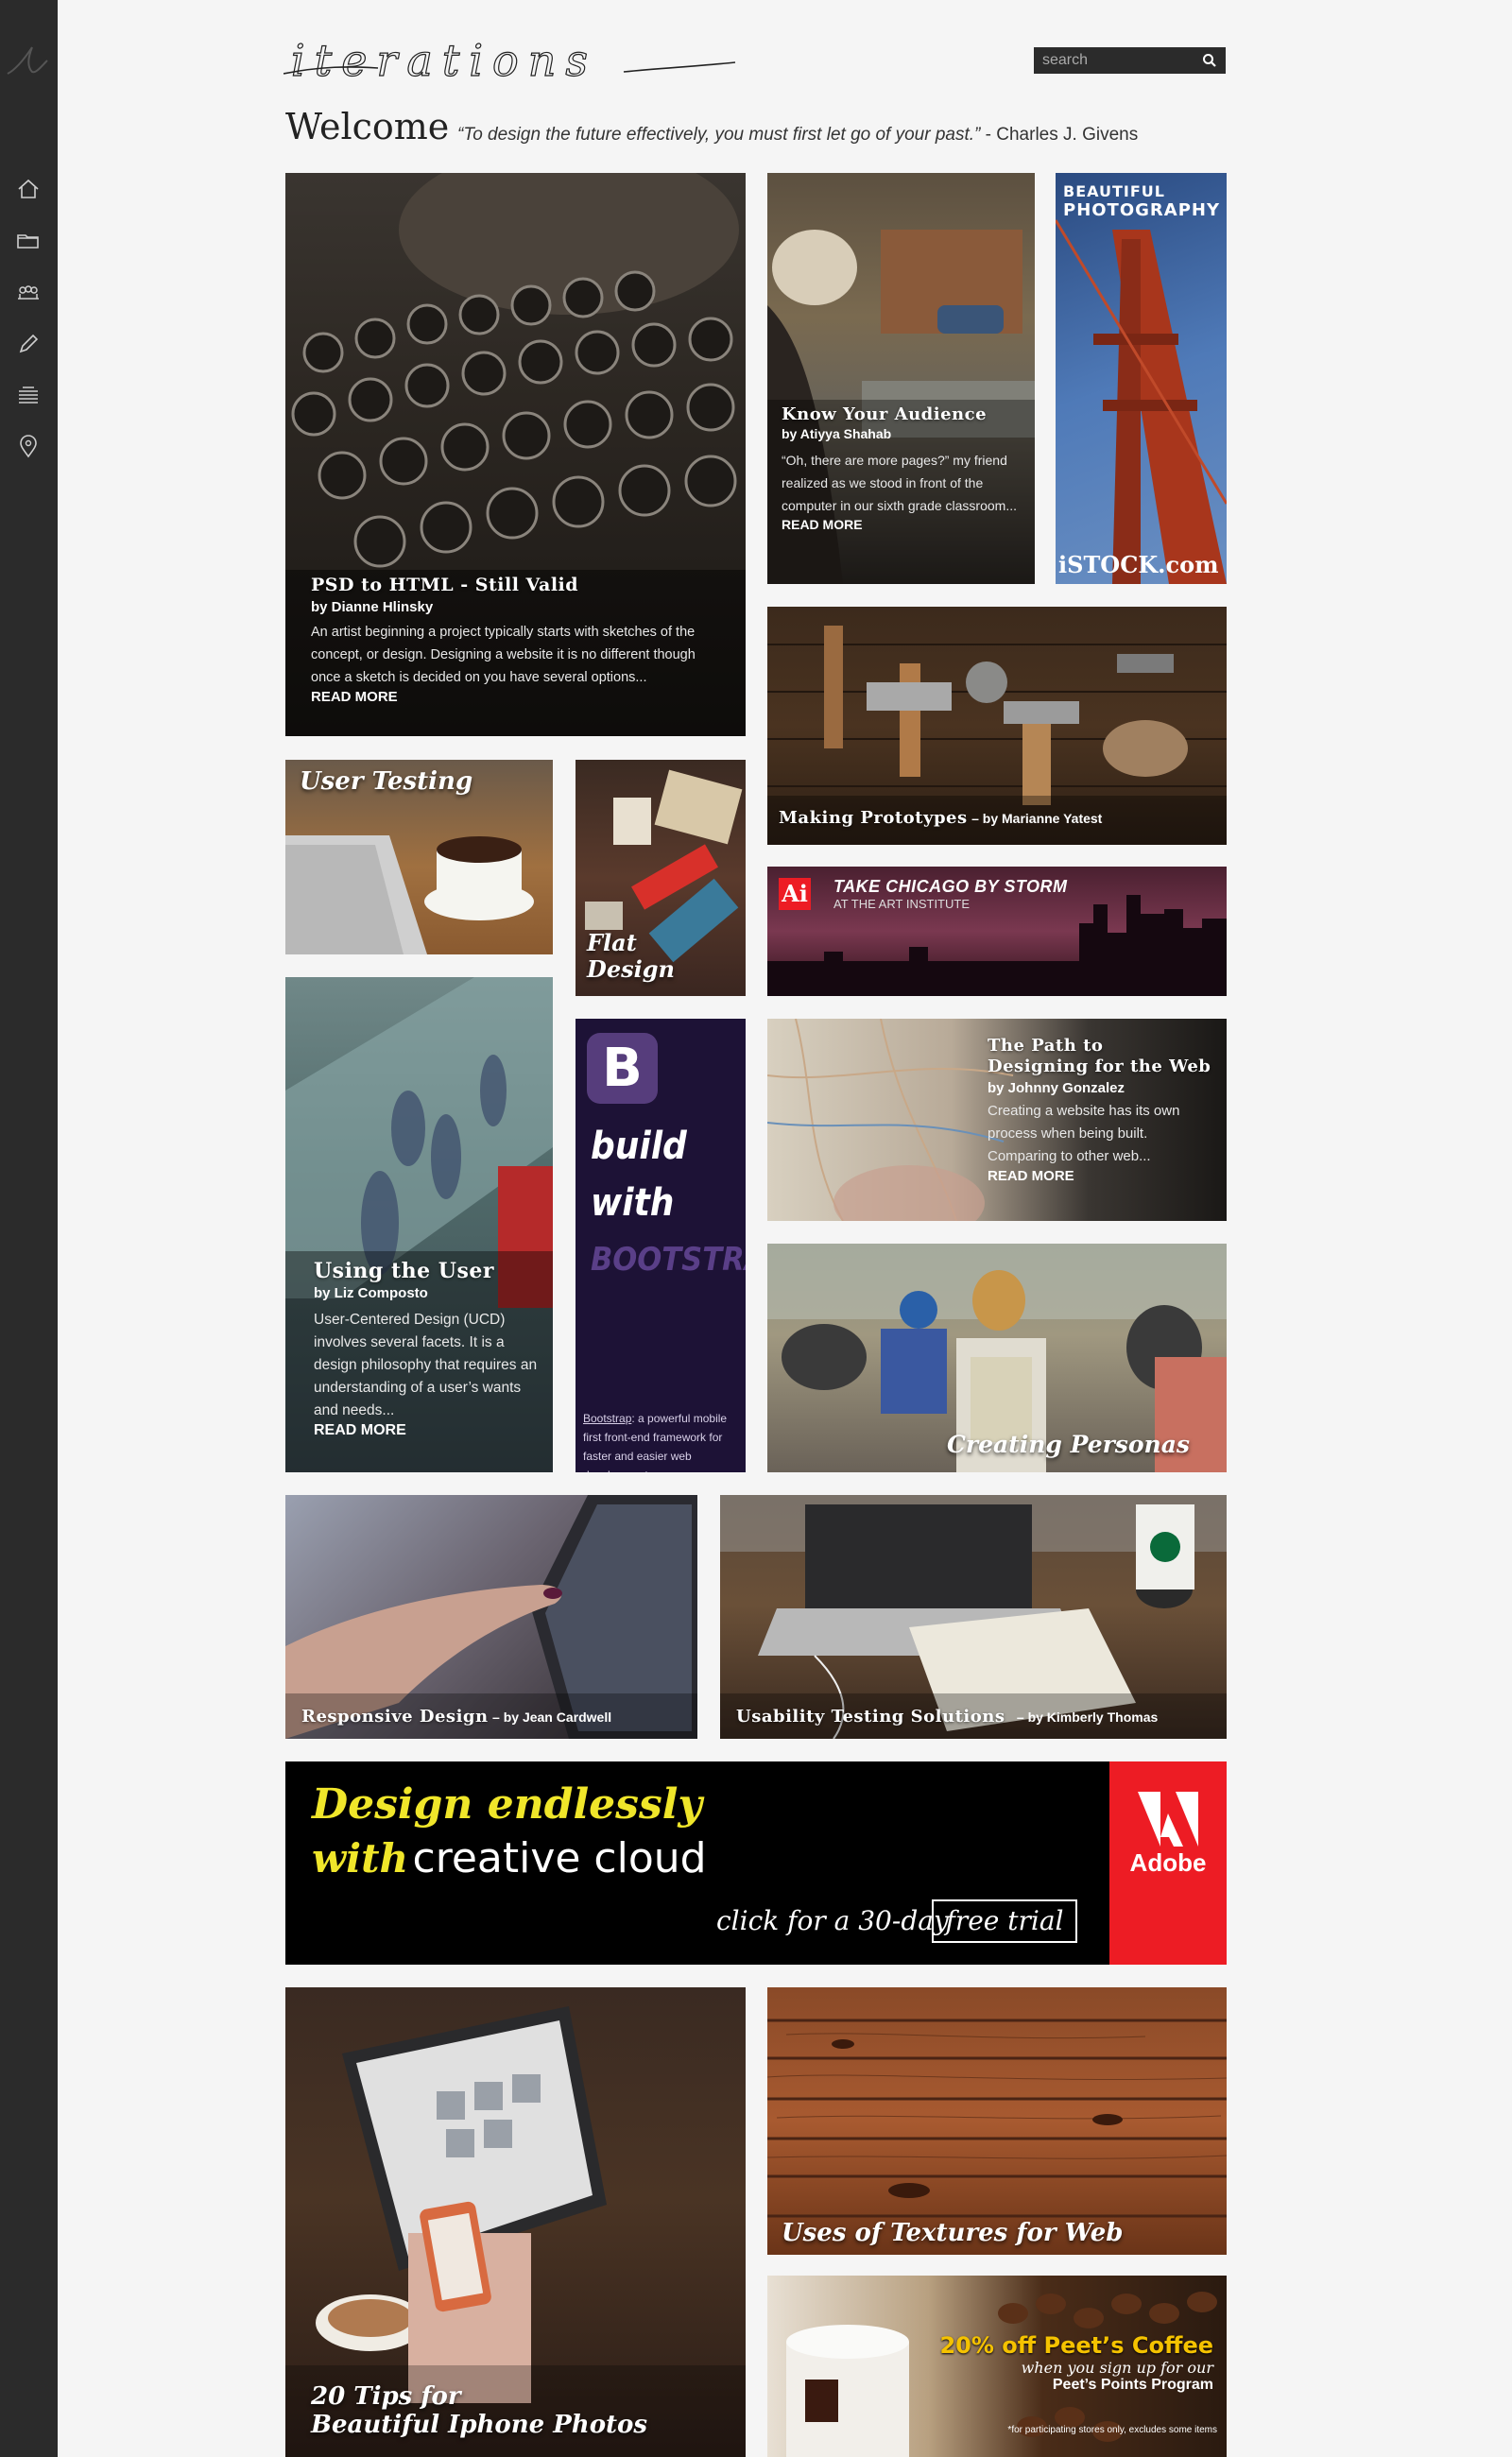 Image resolution: width=1512 pixels, height=2457 pixels. Describe the element at coordinates (633, 1203) in the screenshot. I see `bootstrap-line2: with` at that location.